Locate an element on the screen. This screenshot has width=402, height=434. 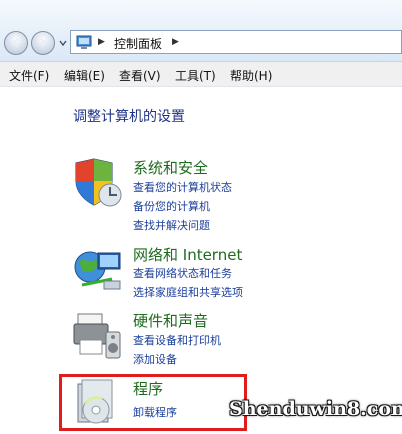
back-button is located at coordinates (16, 43).